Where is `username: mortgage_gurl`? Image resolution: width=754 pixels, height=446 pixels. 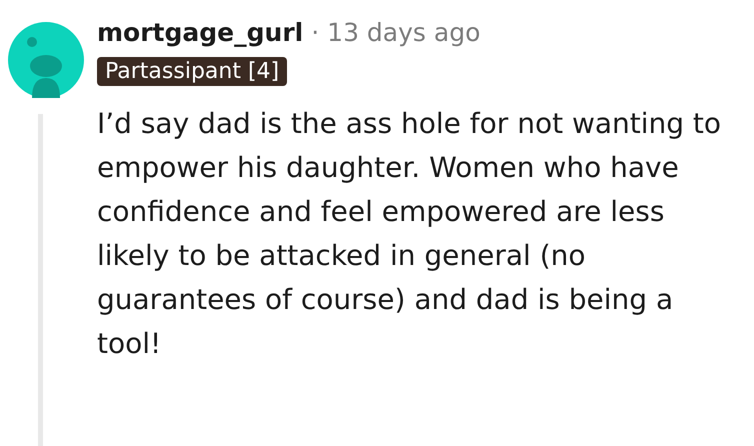 username: mortgage_gurl is located at coordinates (200, 32).